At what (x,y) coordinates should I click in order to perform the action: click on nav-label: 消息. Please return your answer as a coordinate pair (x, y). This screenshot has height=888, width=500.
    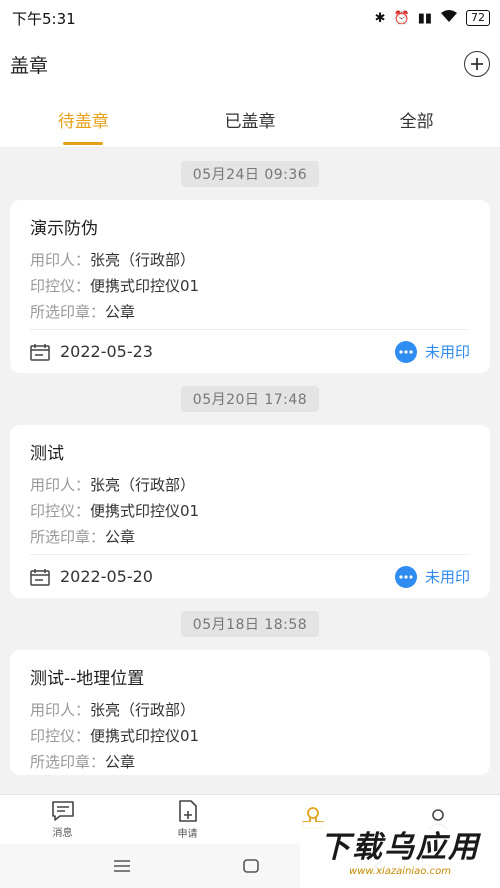
    Looking at the image, I should click on (62, 833).